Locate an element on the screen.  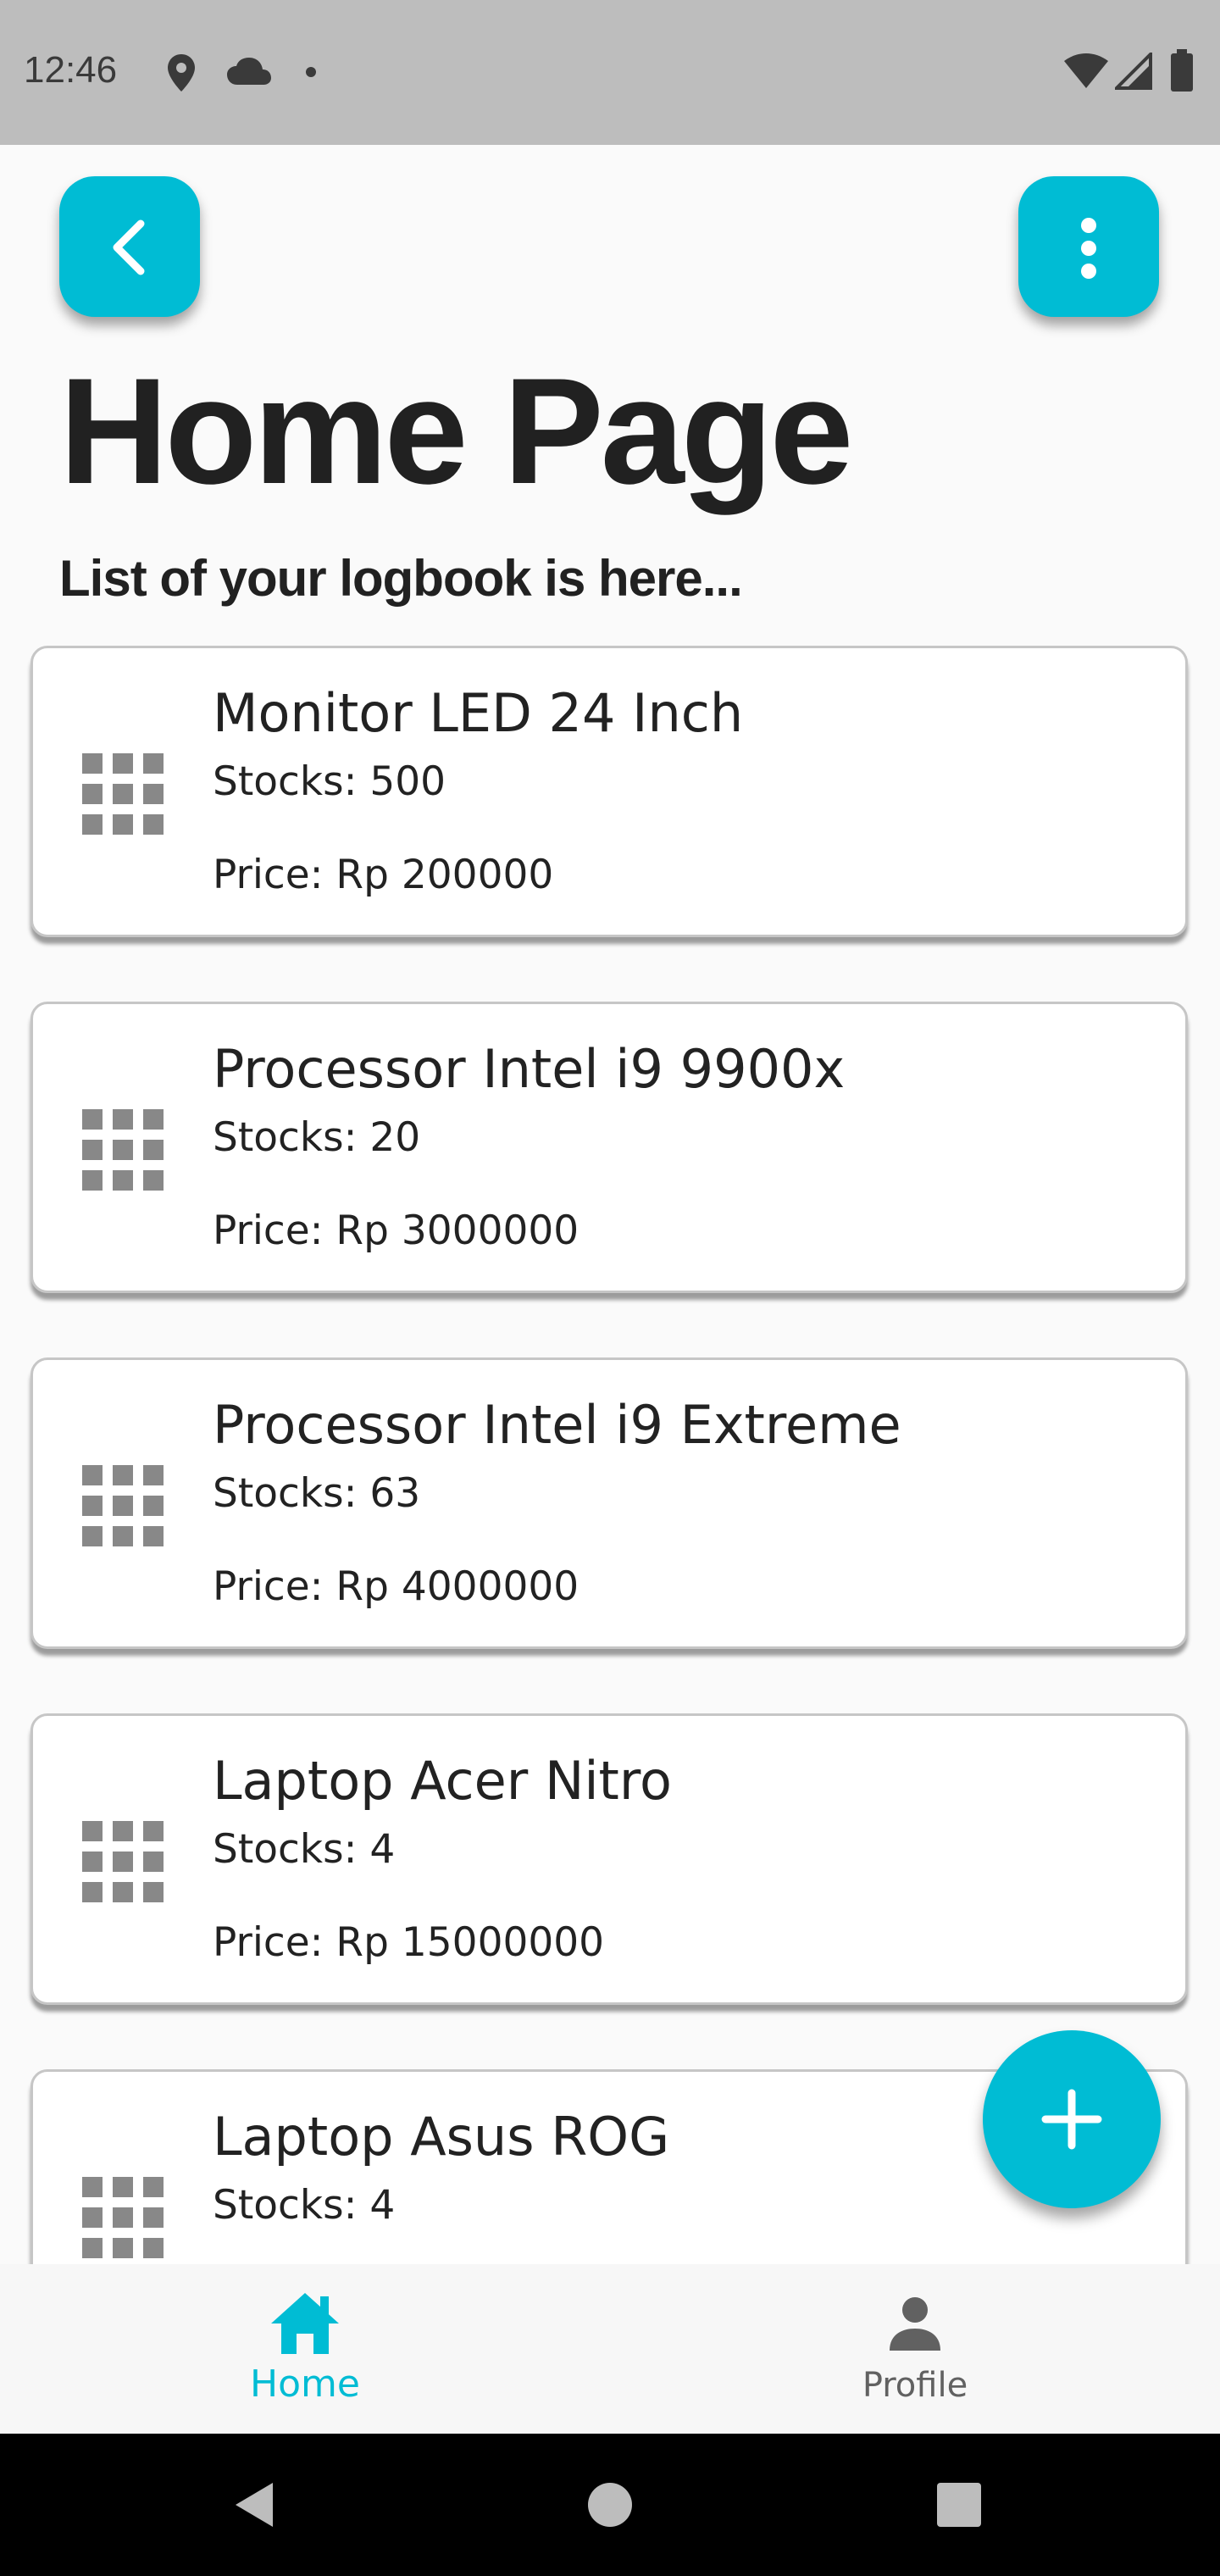
nav-home: Home is located at coordinates (305, 2349).